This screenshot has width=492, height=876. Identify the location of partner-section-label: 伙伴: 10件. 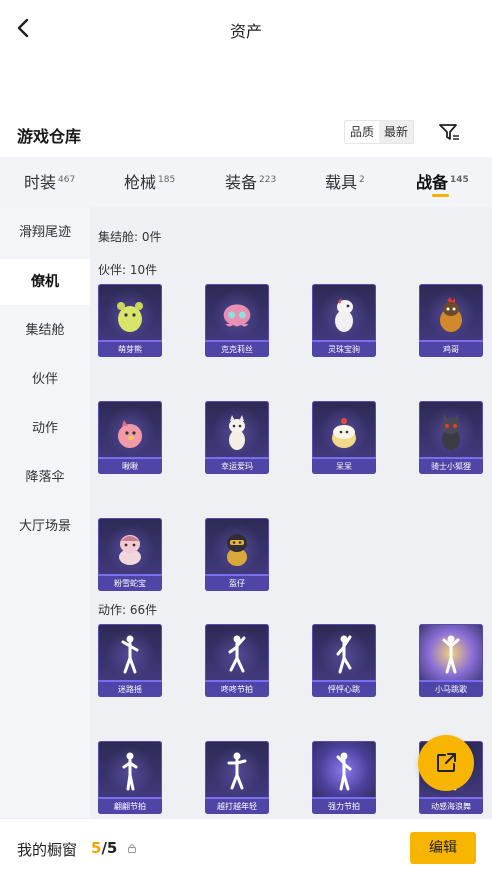
(128, 270).